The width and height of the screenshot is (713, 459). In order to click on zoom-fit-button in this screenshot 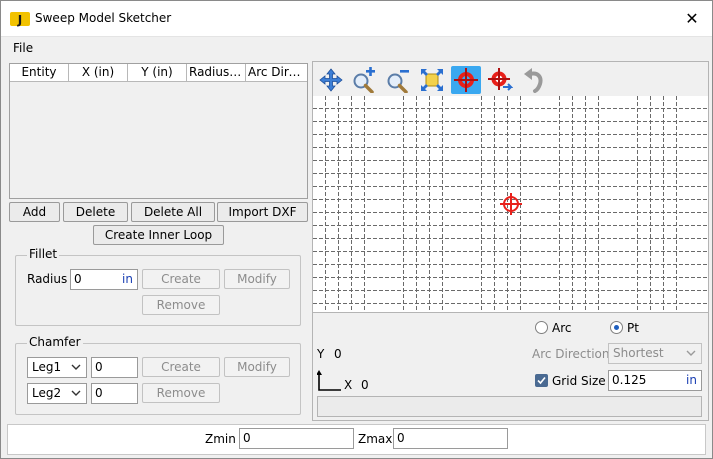, I will do `click(432, 80)`.